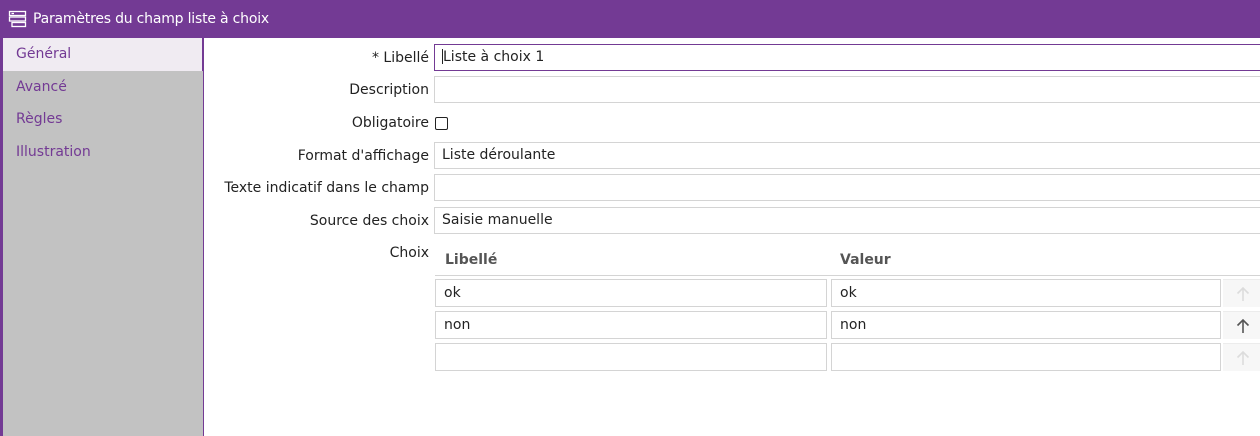 This screenshot has width=1260, height=436. Describe the element at coordinates (865, 260) in the screenshot. I see `column-header-valeur: Valeur` at that location.